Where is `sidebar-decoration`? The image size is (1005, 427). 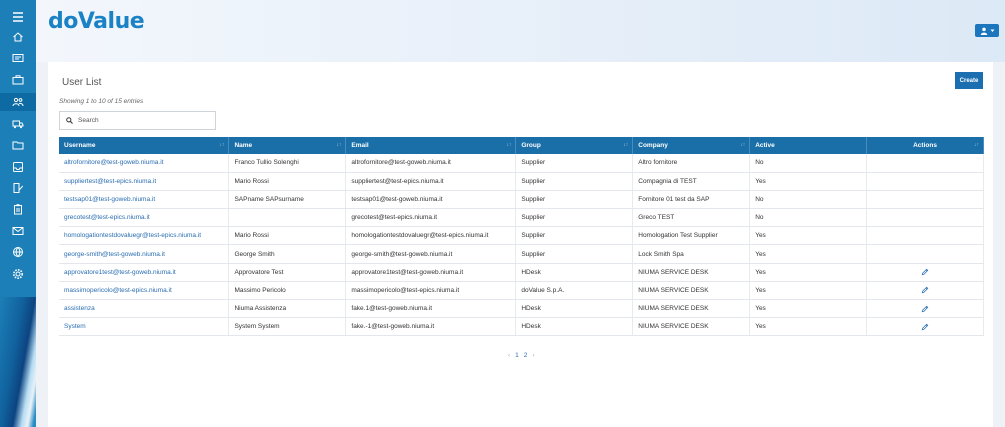 sidebar-decoration is located at coordinates (18, 362).